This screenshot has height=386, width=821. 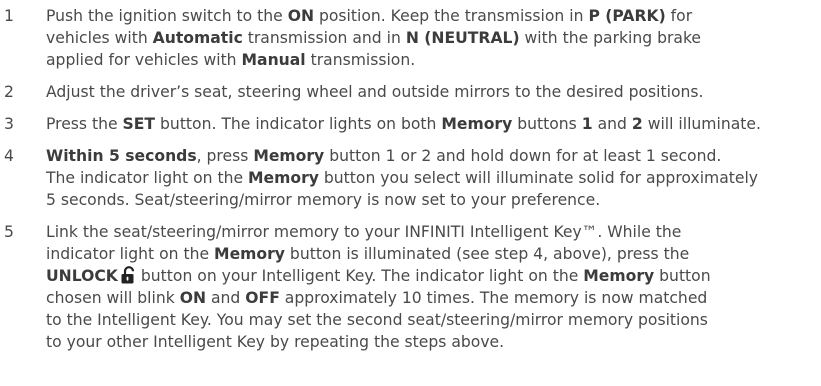 I want to click on emphasis-text: SET, so click(x=139, y=124).